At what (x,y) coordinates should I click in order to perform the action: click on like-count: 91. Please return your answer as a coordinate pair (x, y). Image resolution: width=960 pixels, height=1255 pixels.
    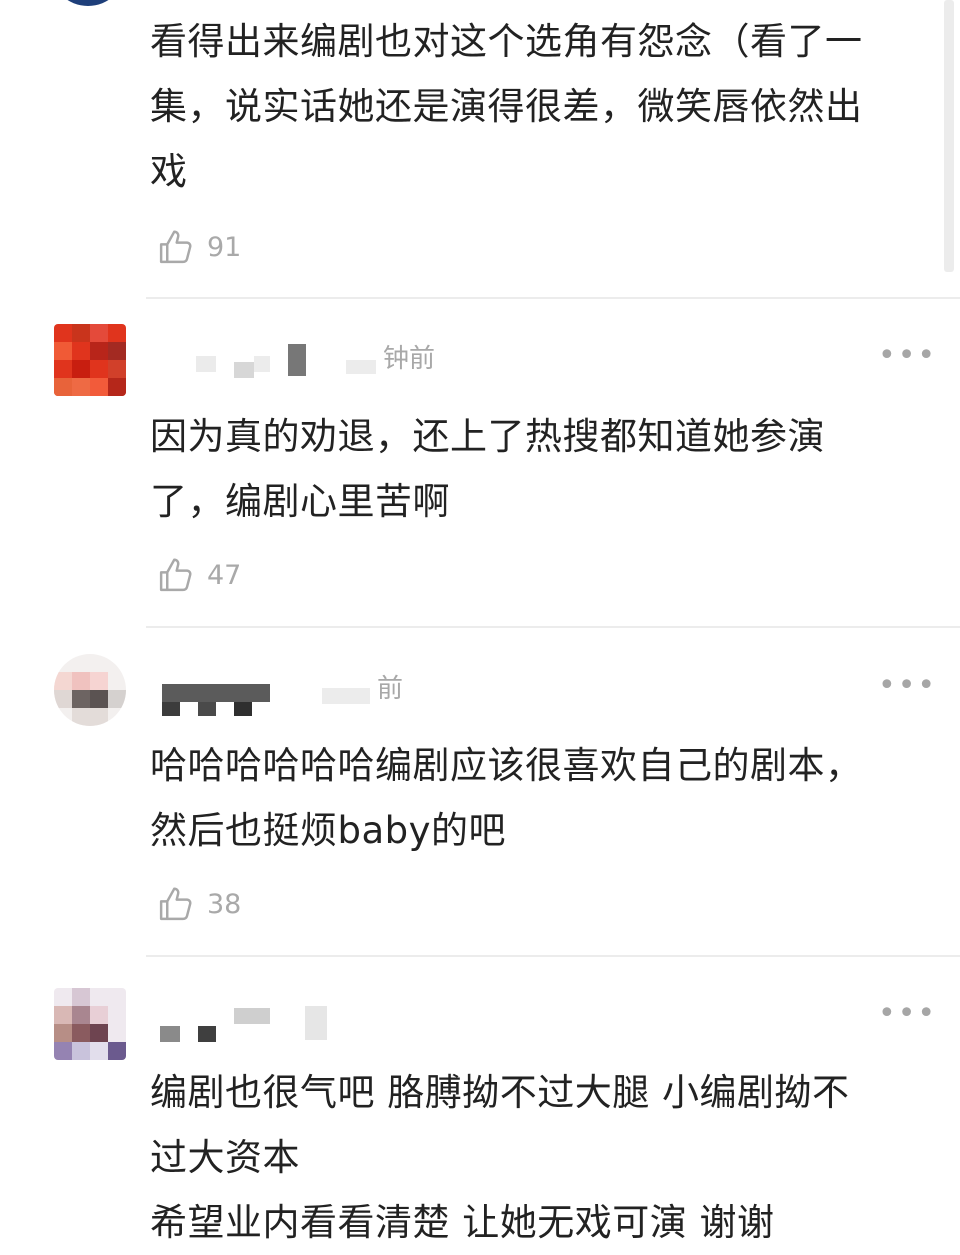
    Looking at the image, I should click on (224, 247).